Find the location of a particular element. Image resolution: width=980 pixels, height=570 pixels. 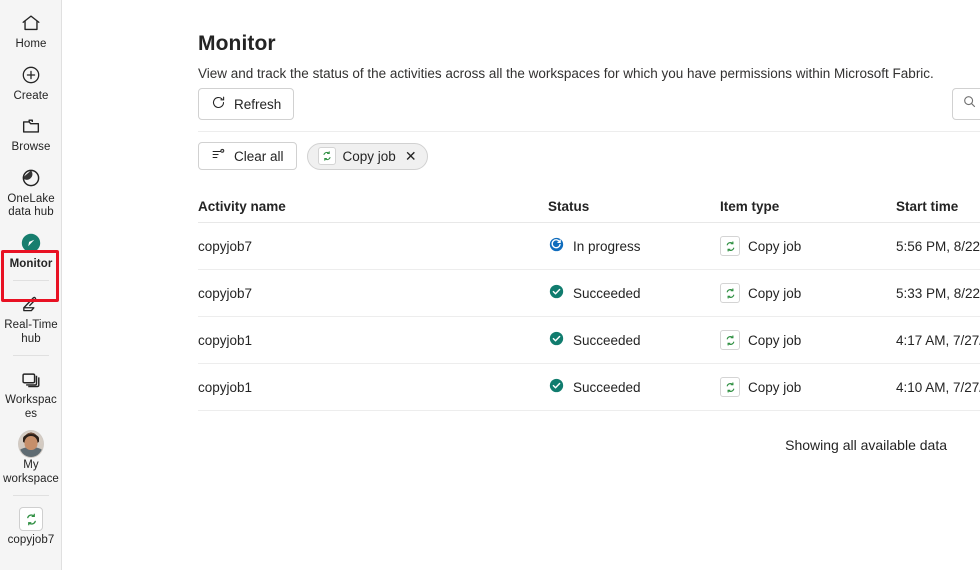

refresh-icon is located at coordinates (218, 104).